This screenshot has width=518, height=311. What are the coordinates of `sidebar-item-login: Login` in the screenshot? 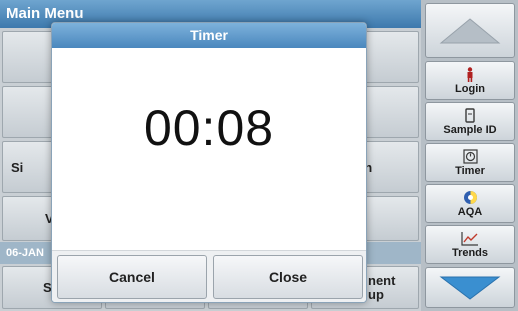 It's located at (470, 80).